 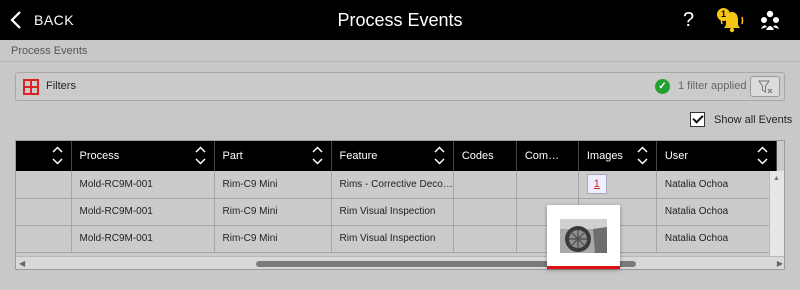 I want to click on filters-toggle: Filters, so click(x=61, y=86).